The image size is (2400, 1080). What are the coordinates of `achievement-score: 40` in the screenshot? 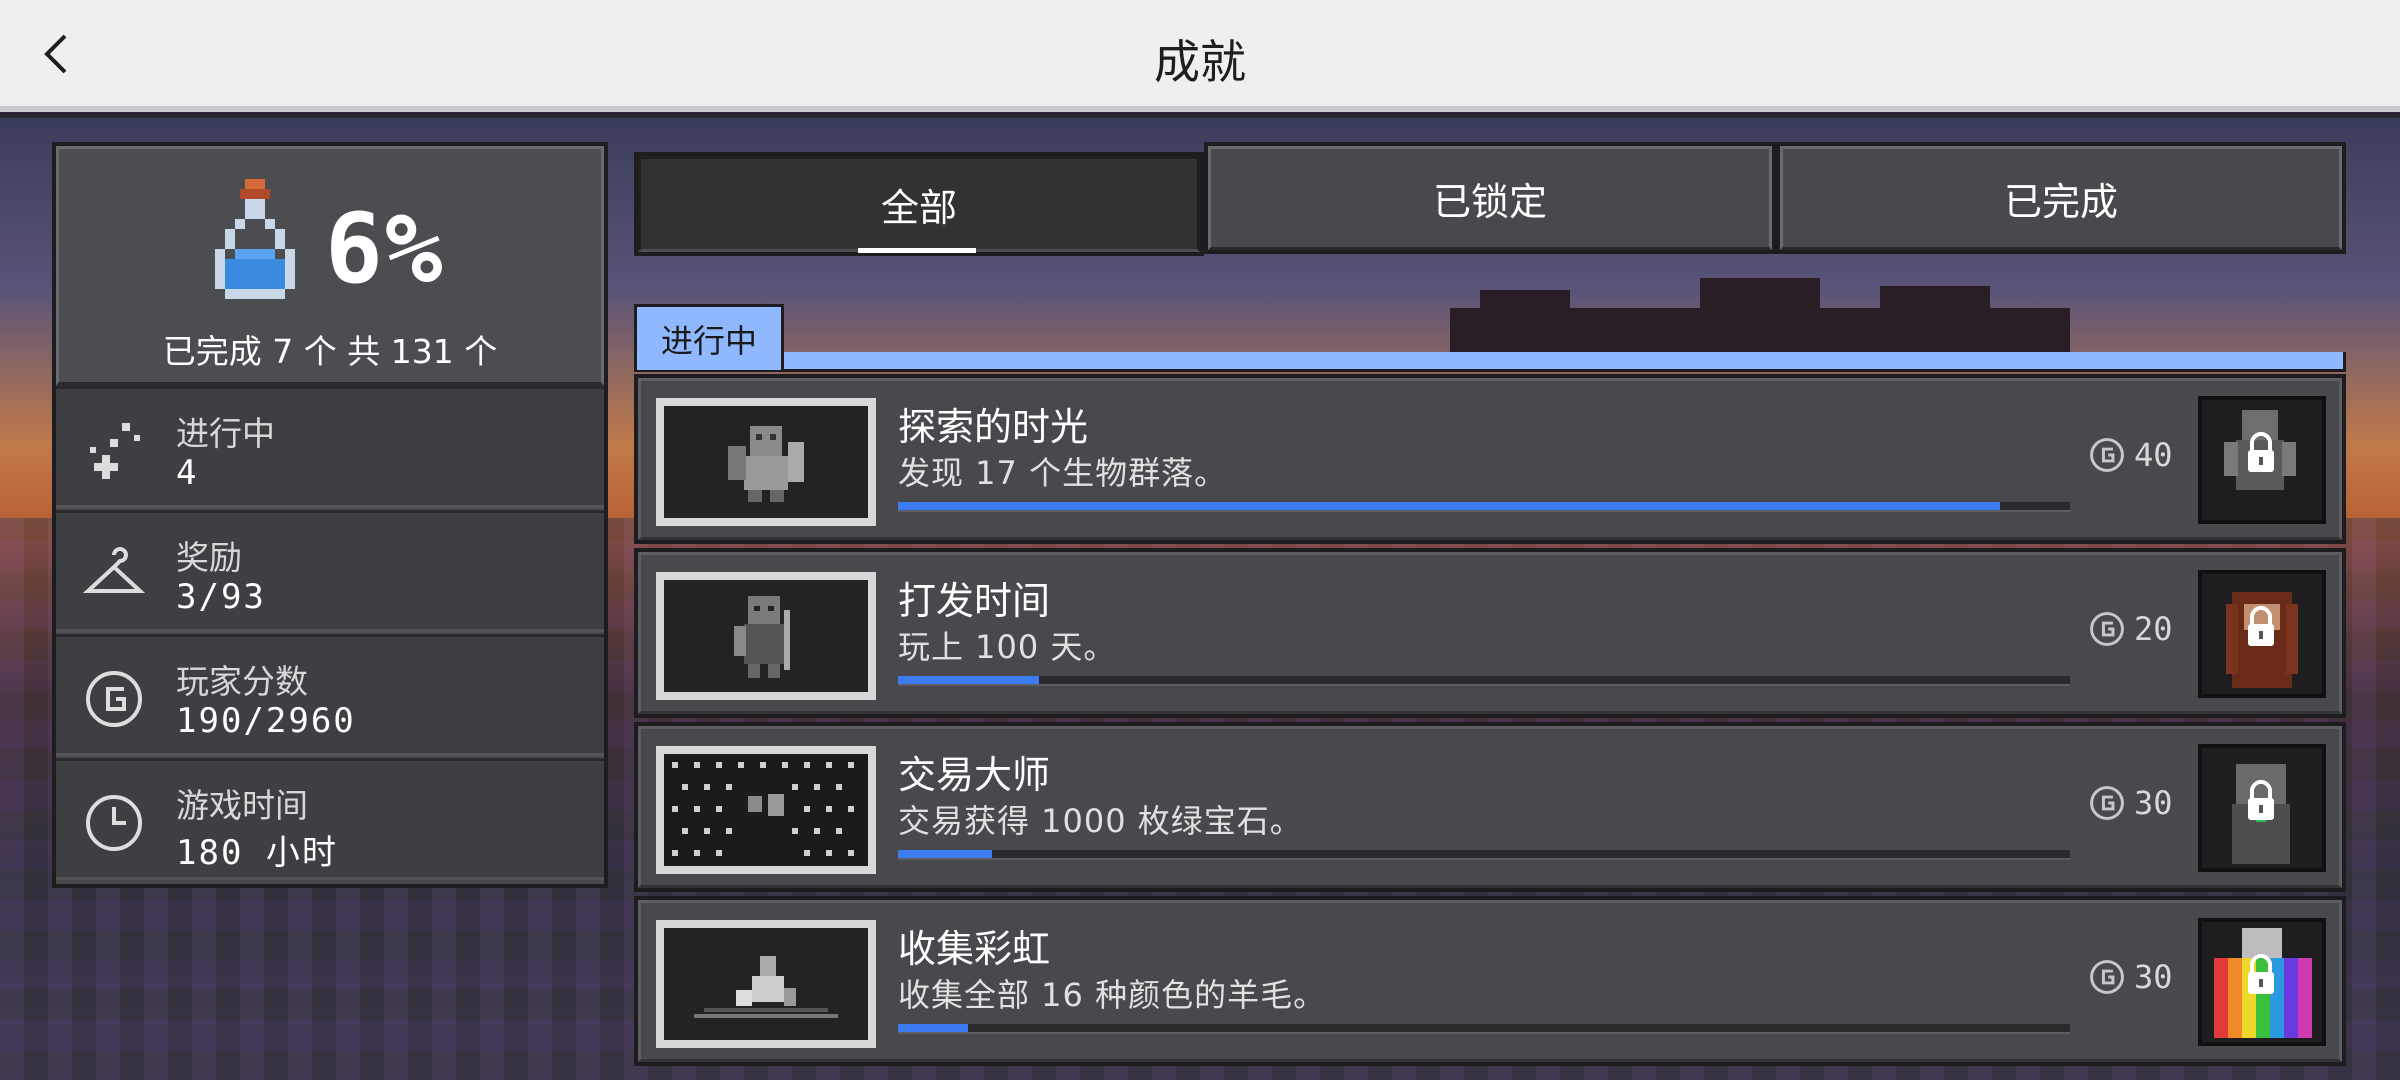 It's located at (2130, 455).